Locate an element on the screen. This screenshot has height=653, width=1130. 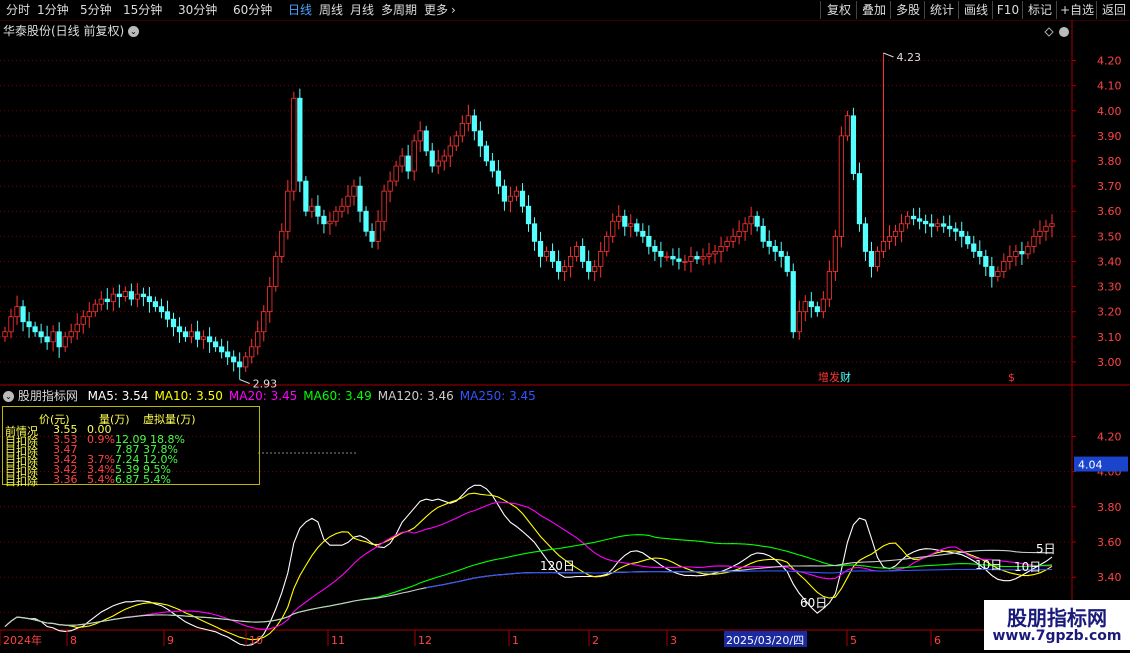
ma-legend-item: MA10: 3.50 is located at coordinates (188, 396).